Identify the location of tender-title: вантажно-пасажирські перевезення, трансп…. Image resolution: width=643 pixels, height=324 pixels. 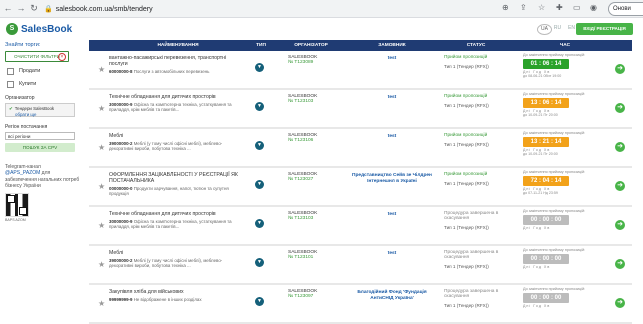
(176, 61).